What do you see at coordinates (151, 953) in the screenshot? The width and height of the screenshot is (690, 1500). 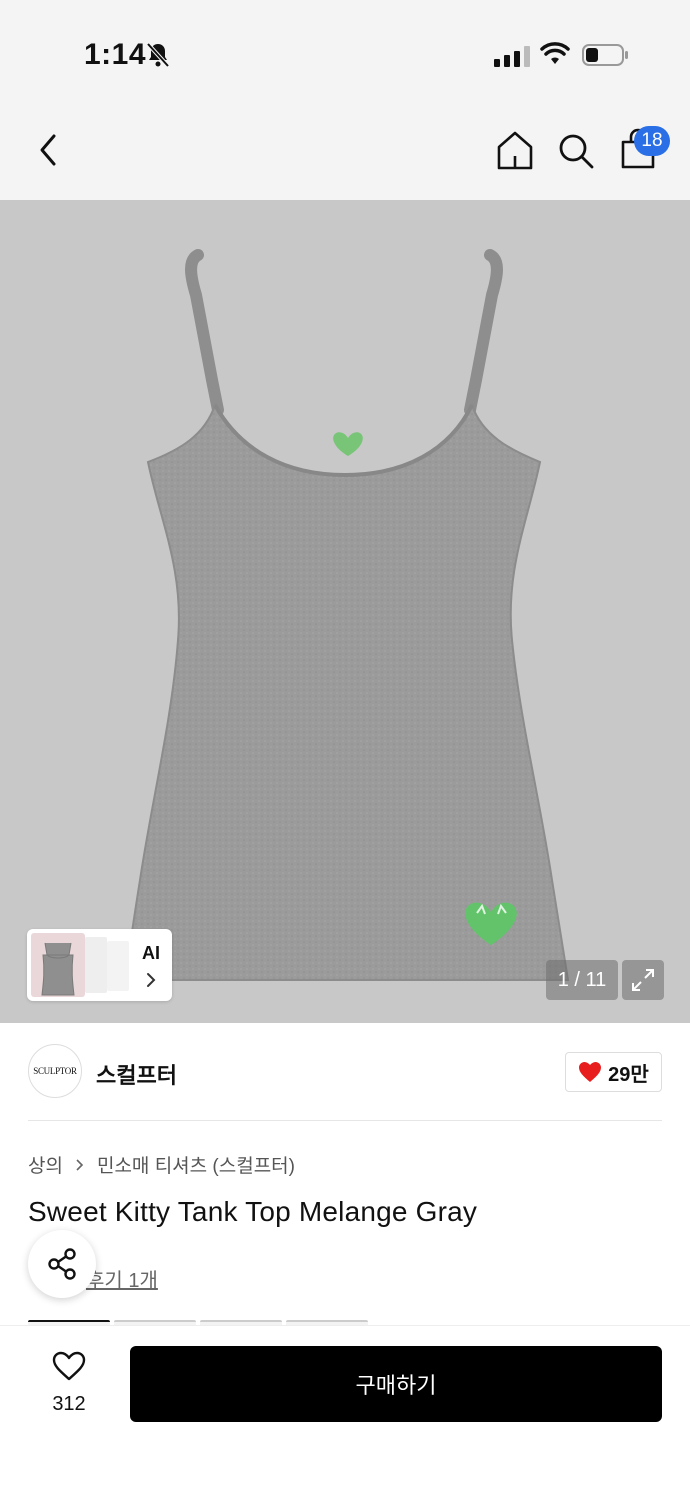 I see `ai-label: AI` at bounding box center [151, 953].